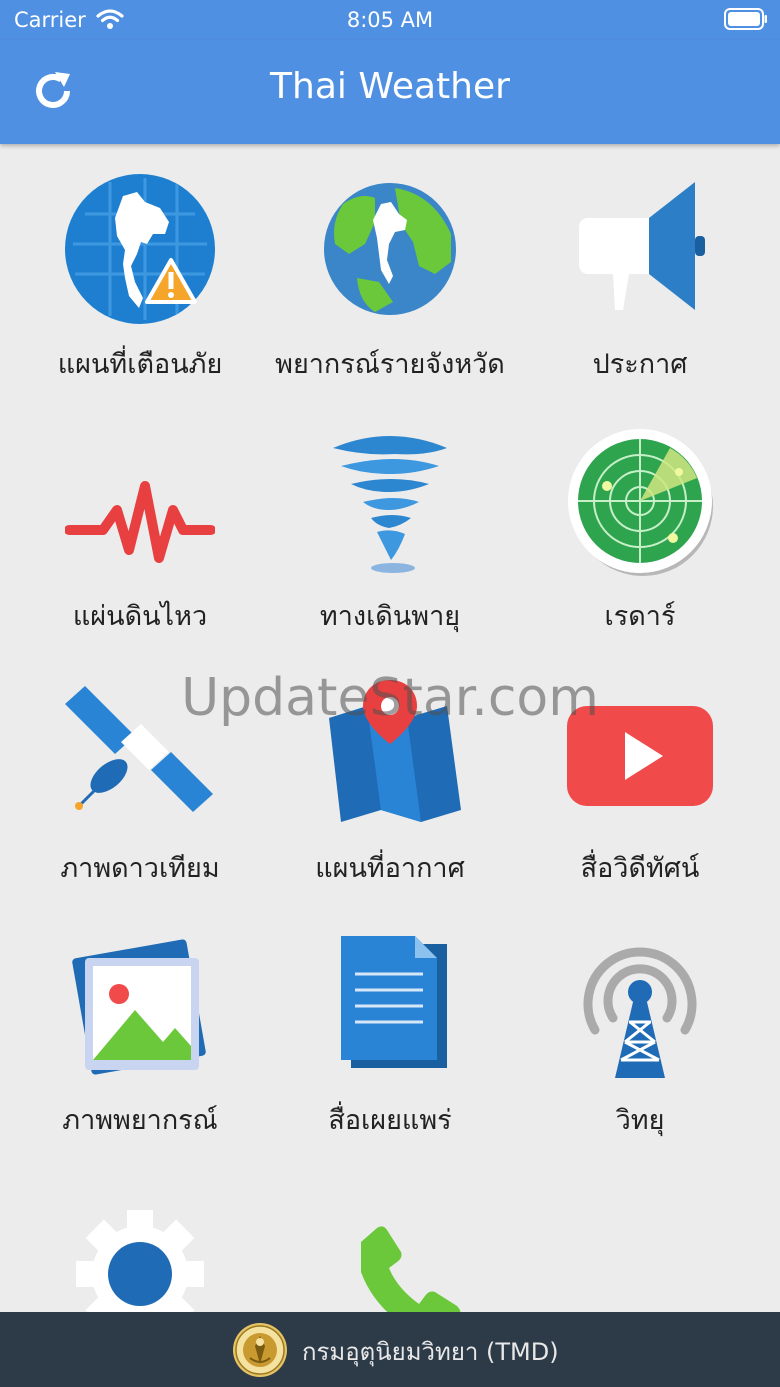  Describe the element at coordinates (640, 1012) in the screenshot. I see `radio-tower-icon` at that location.